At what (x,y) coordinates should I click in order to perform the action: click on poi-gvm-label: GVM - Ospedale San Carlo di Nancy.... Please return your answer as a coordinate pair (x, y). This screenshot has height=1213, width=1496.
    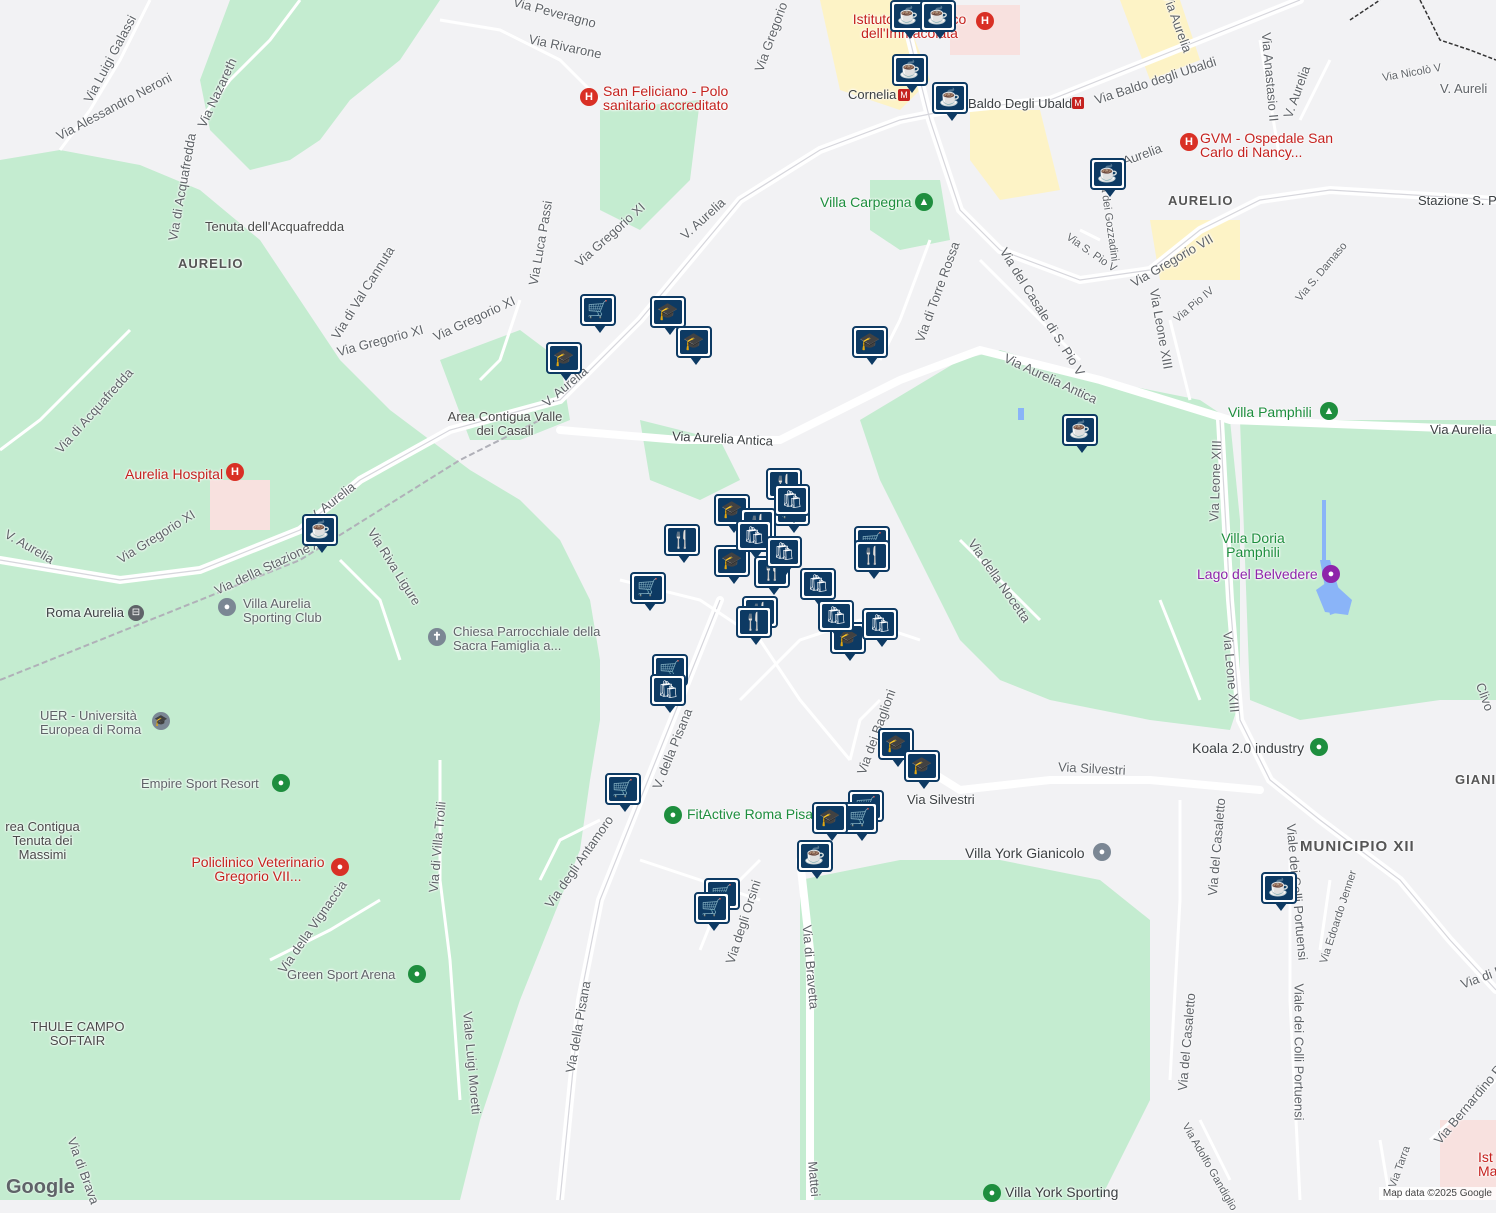
    Looking at the image, I should click on (1267, 145).